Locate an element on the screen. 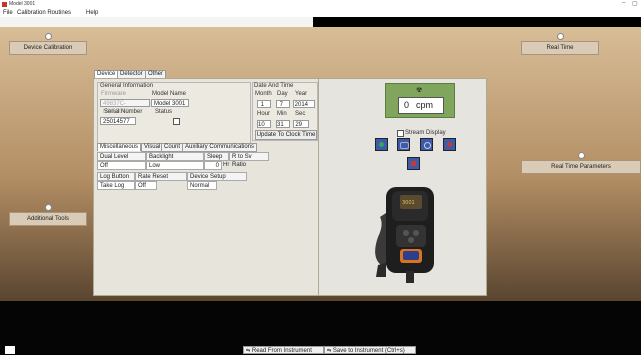 This screenshot has height=355, width=641. save-to-instrument-button: ⇆ Save to Instrument (Ctrl+s) is located at coordinates (370, 350).